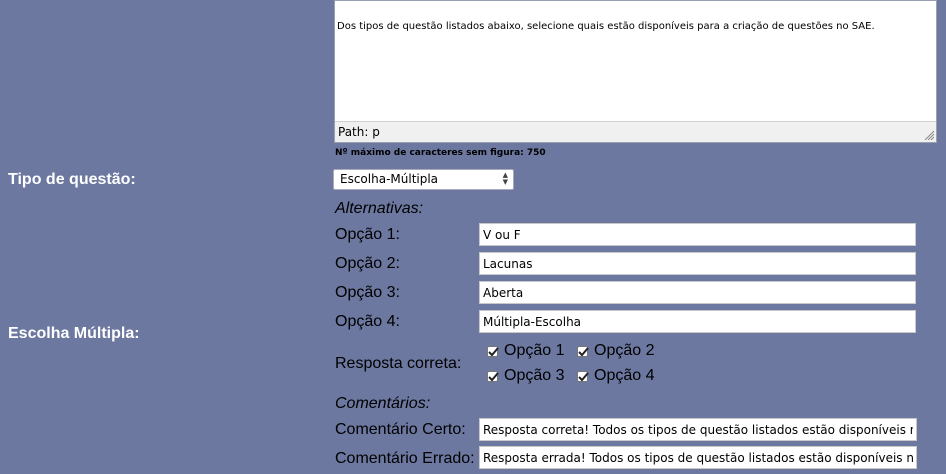  What do you see at coordinates (383, 403) in the screenshot?
I see `comments-title: Comentários:` at bounding box center [383, 403].